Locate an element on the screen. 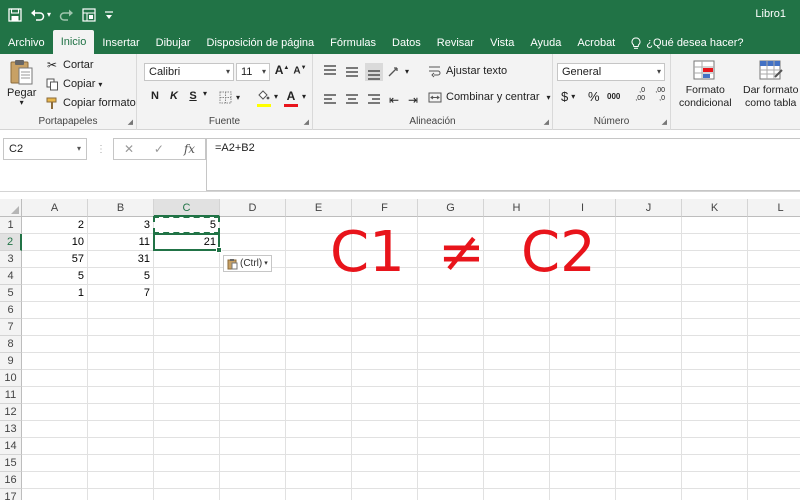 This screenshot has width=800, height=500. row-header-8: 8 is located at coordinates (11, 344).